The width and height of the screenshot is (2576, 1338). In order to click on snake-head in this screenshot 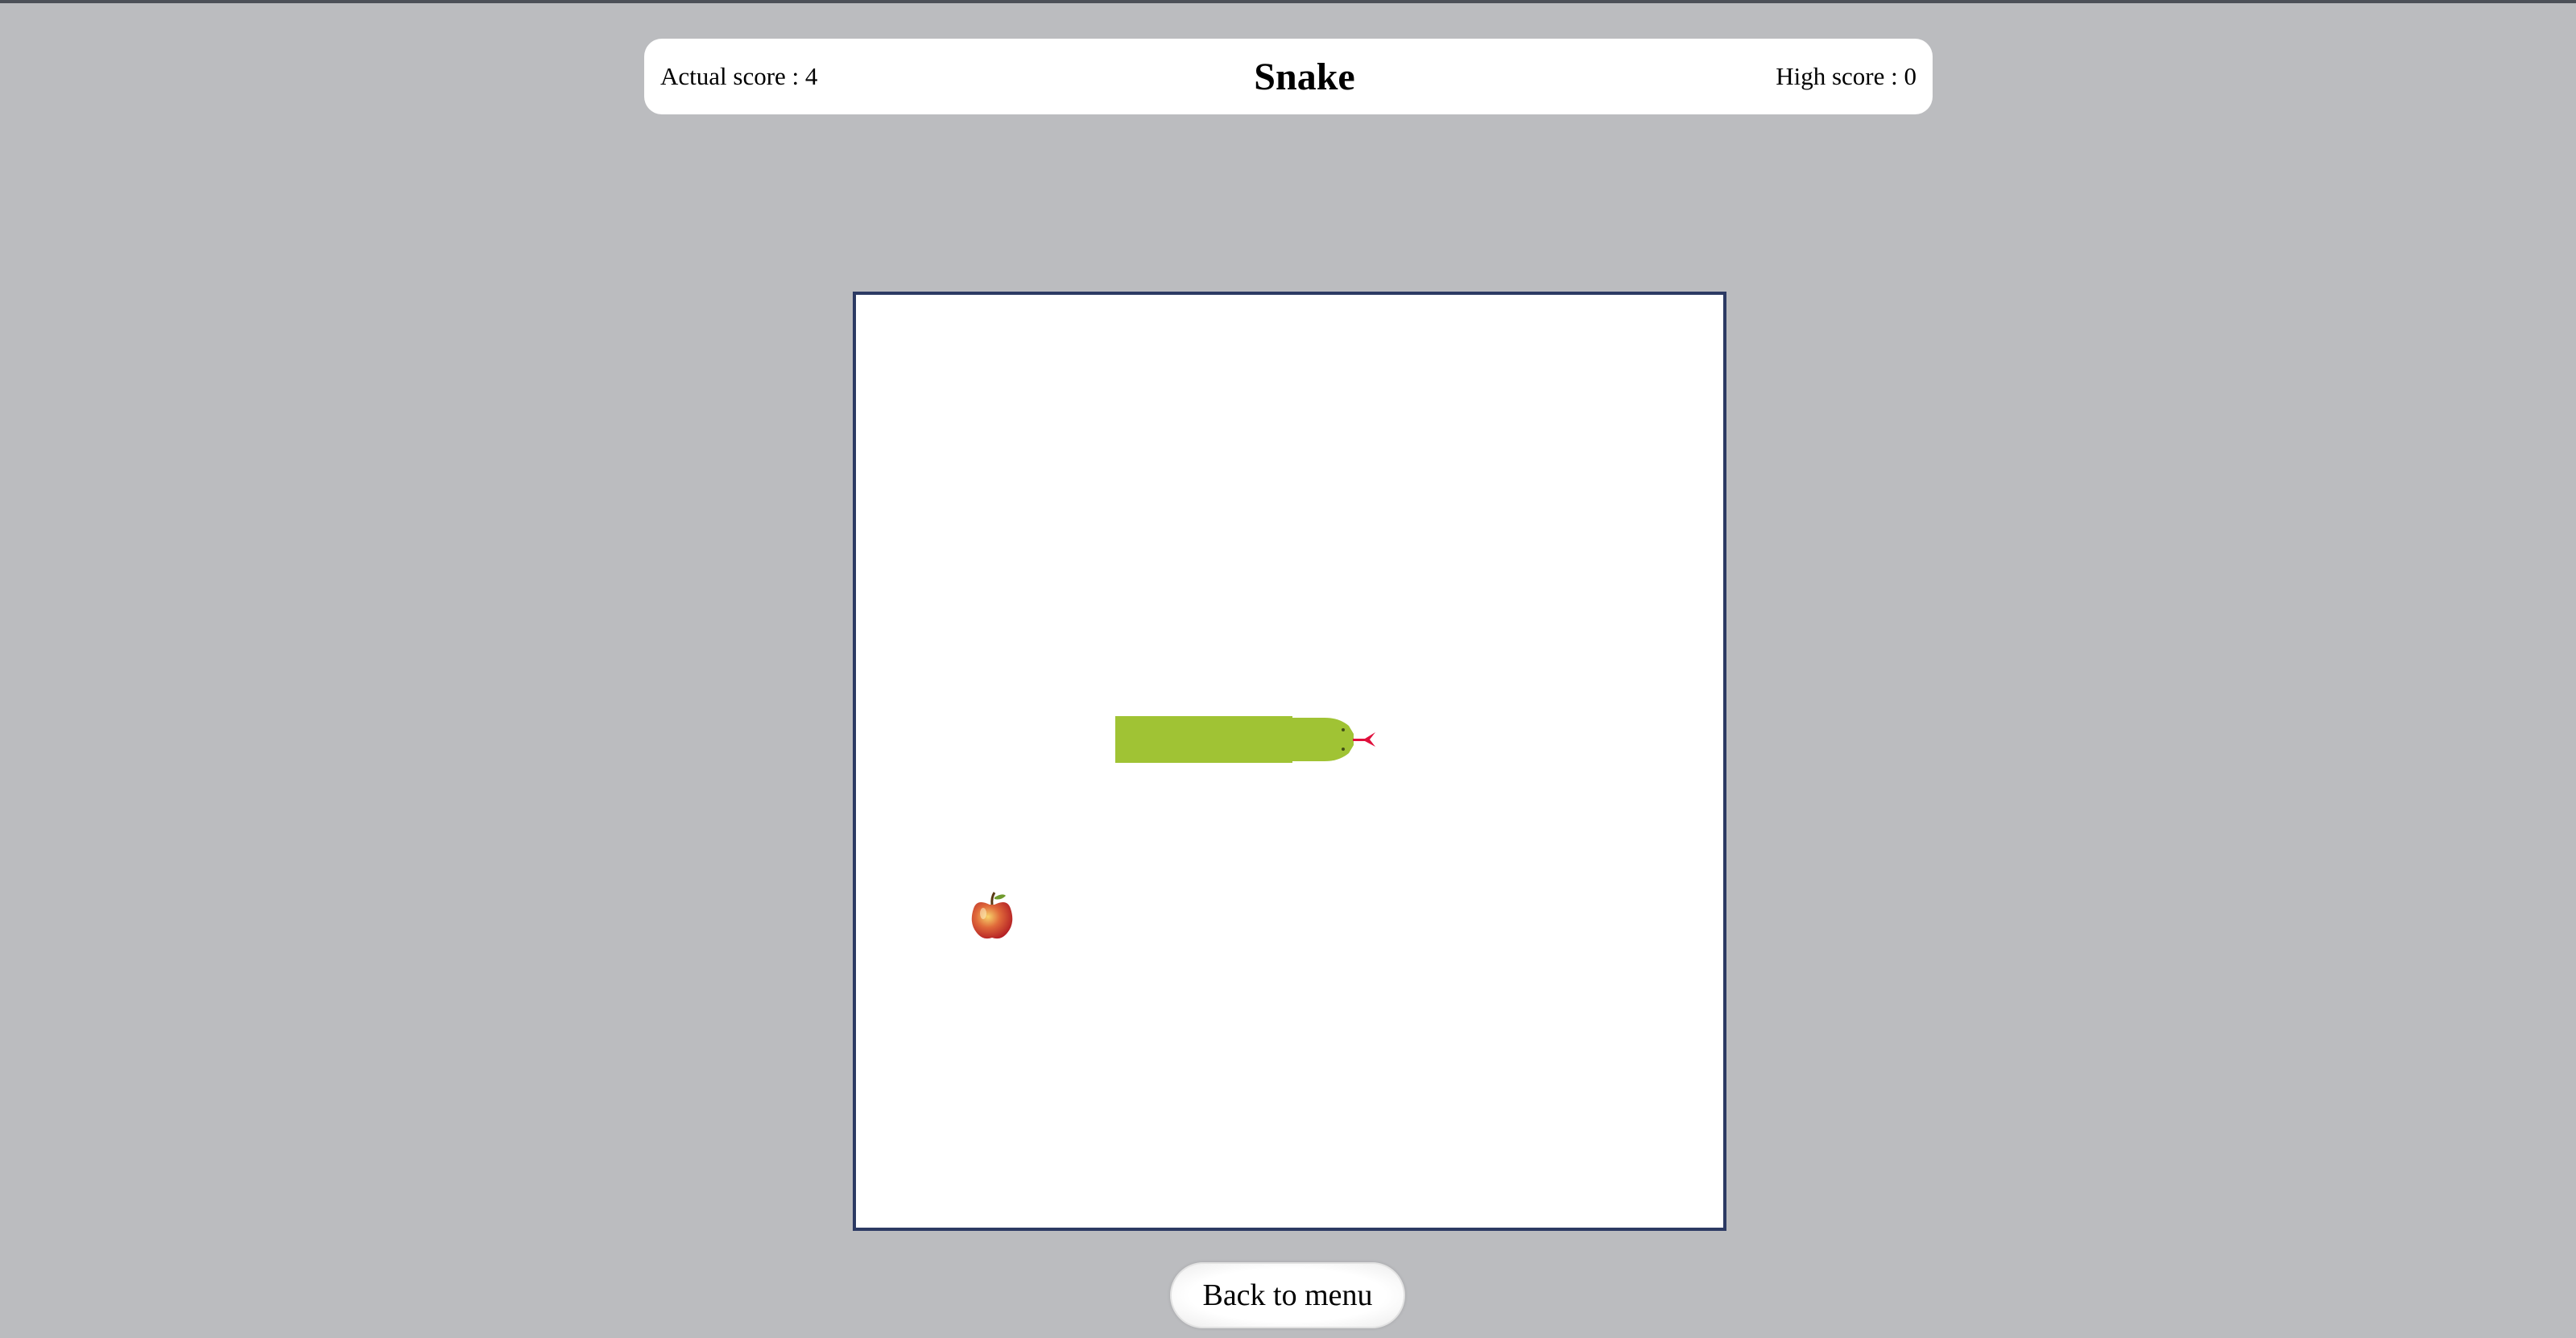, I will do `click(1323, 739)`.